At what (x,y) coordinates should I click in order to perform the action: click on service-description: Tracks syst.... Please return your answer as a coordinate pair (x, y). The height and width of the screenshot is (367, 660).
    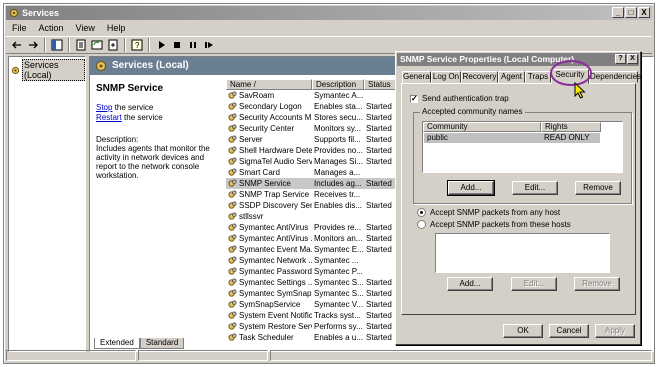
    Looking at the image, I should click on (337, 315).